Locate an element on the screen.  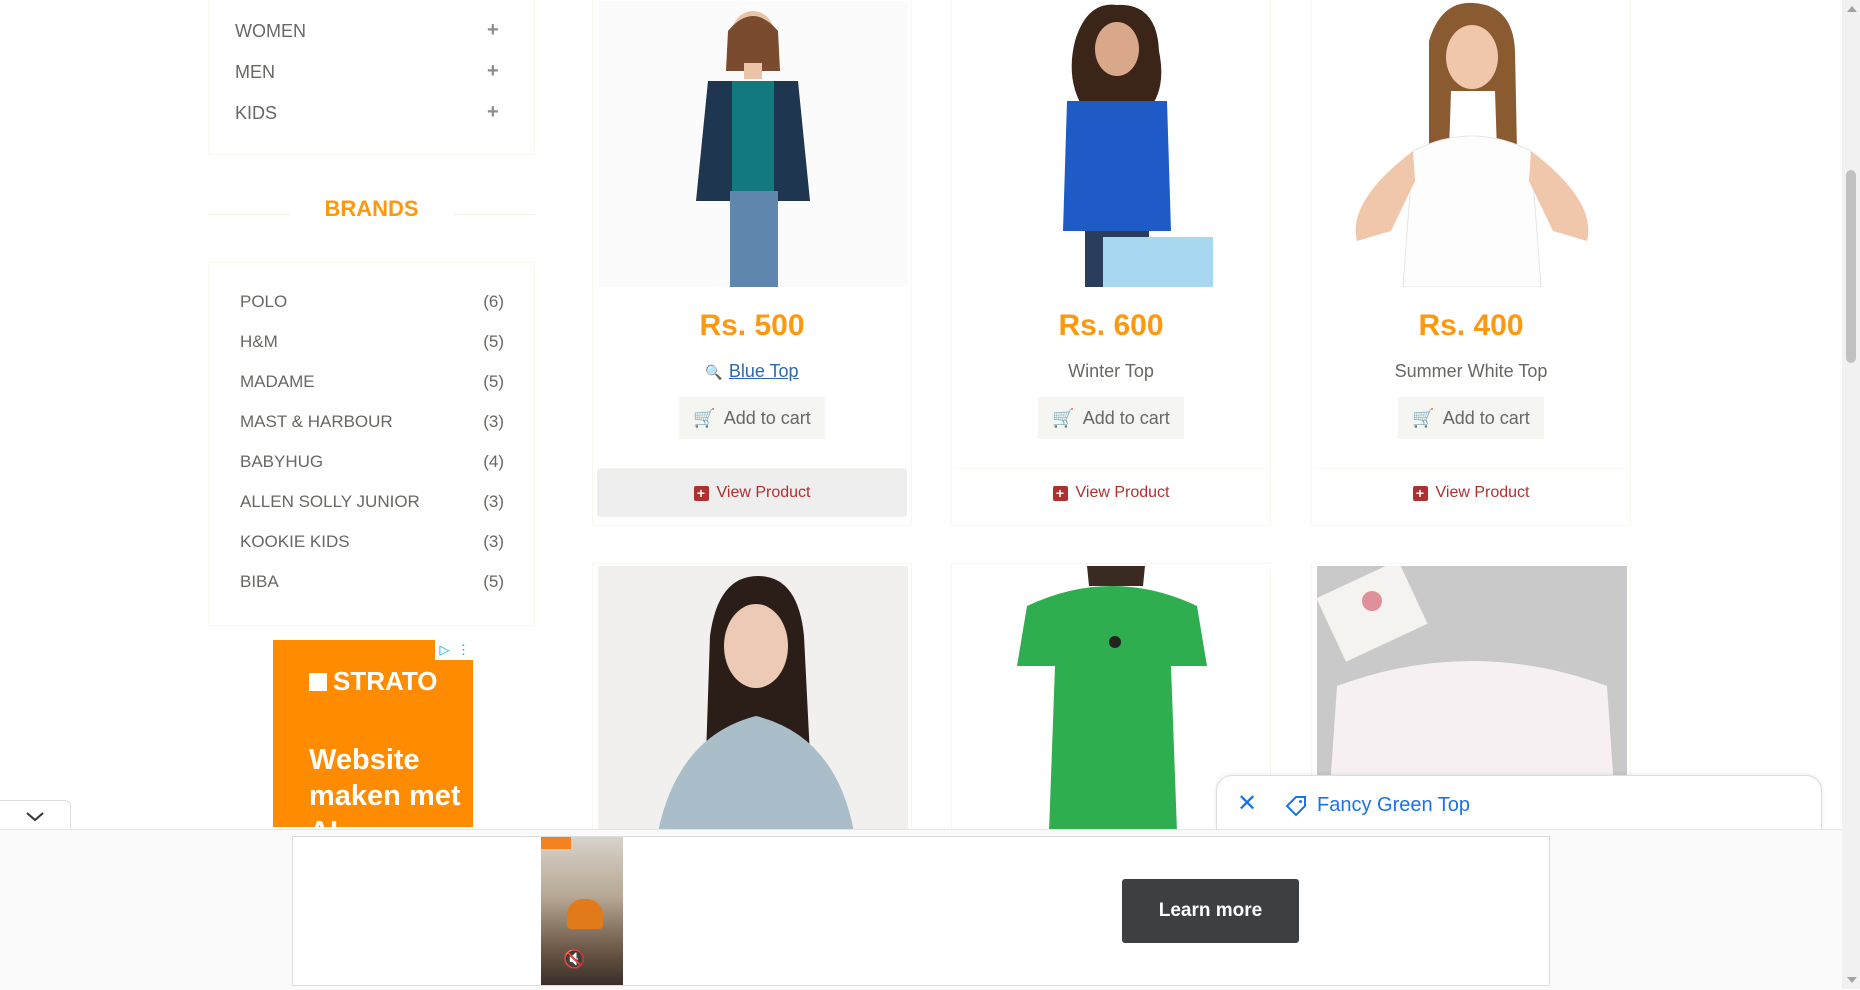
category-panel: WOMEN + MEN + KIDS + is located at coordinates (371, 77).